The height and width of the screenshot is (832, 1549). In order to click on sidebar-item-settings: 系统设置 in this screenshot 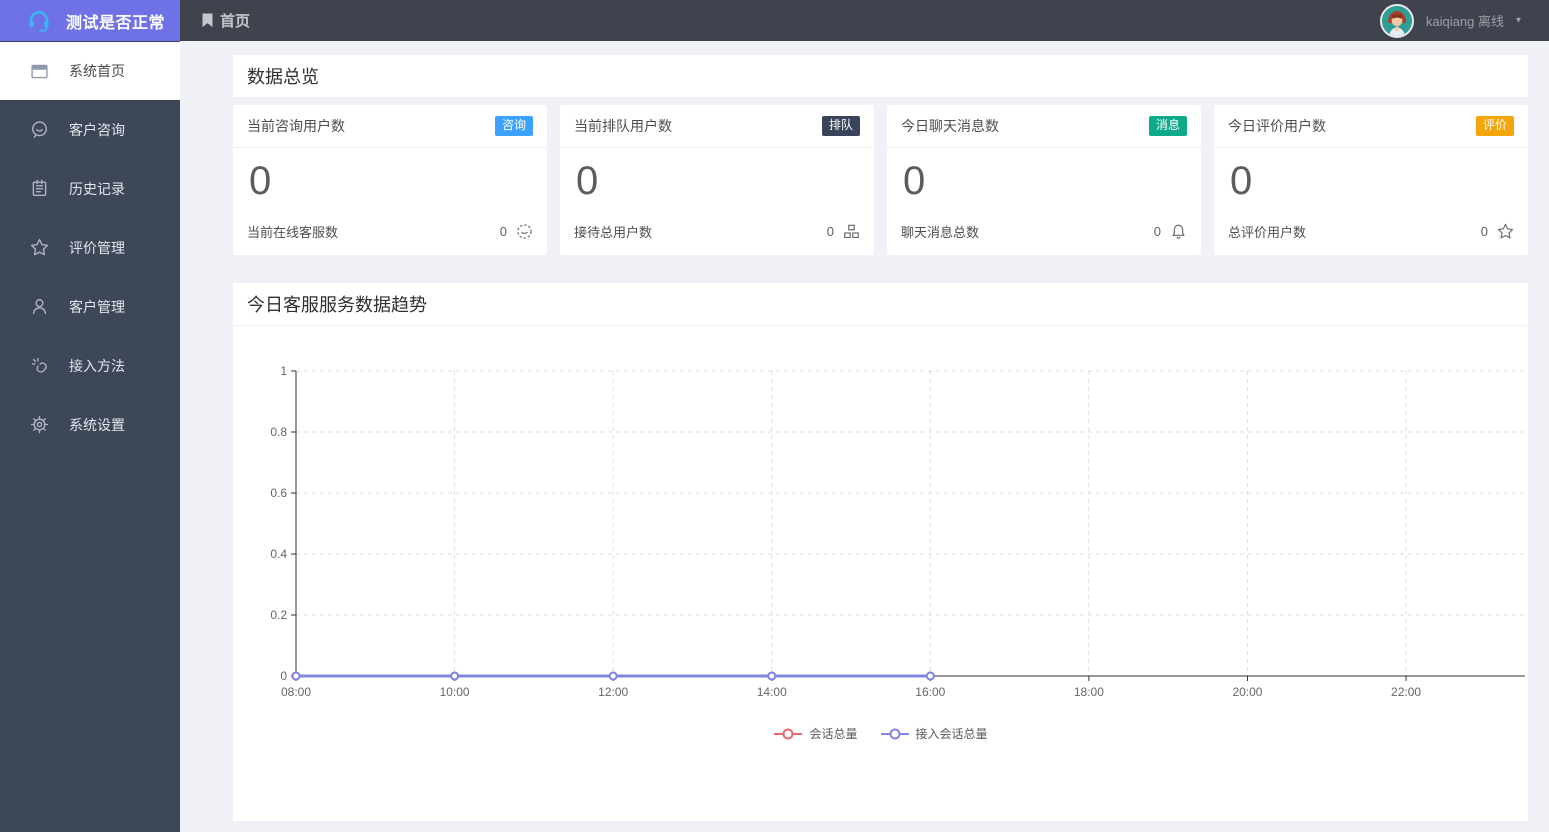, I will do `click(90, 424)`.